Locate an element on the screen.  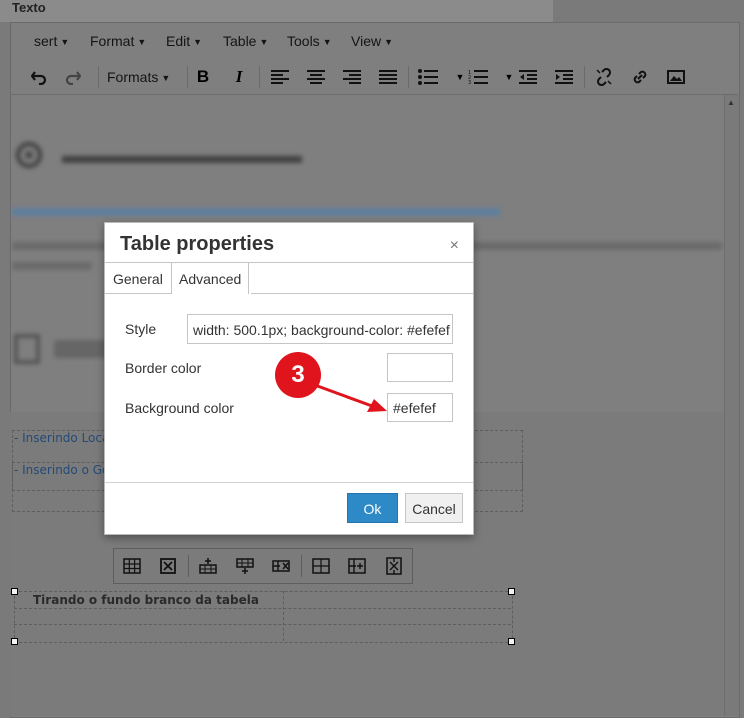
insert-column-after-icon is located at coordinates (357, 566).